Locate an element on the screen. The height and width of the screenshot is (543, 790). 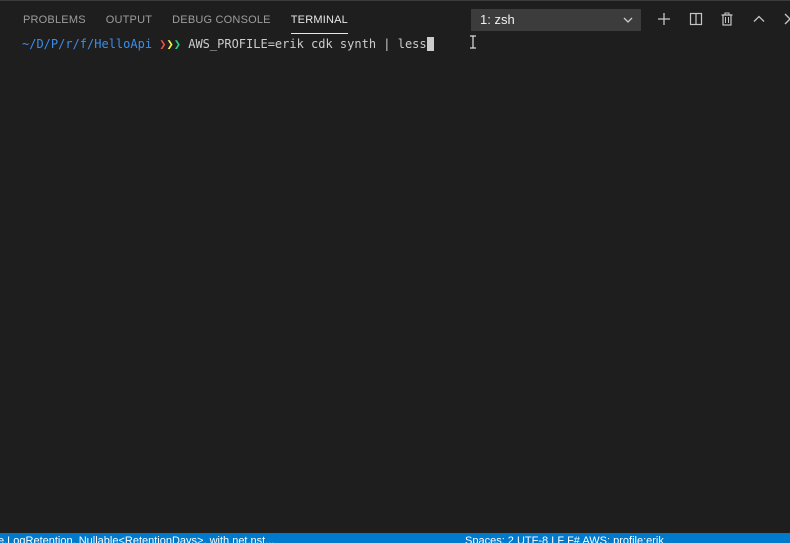
close-panel-button is located at coordinates (785, 19).